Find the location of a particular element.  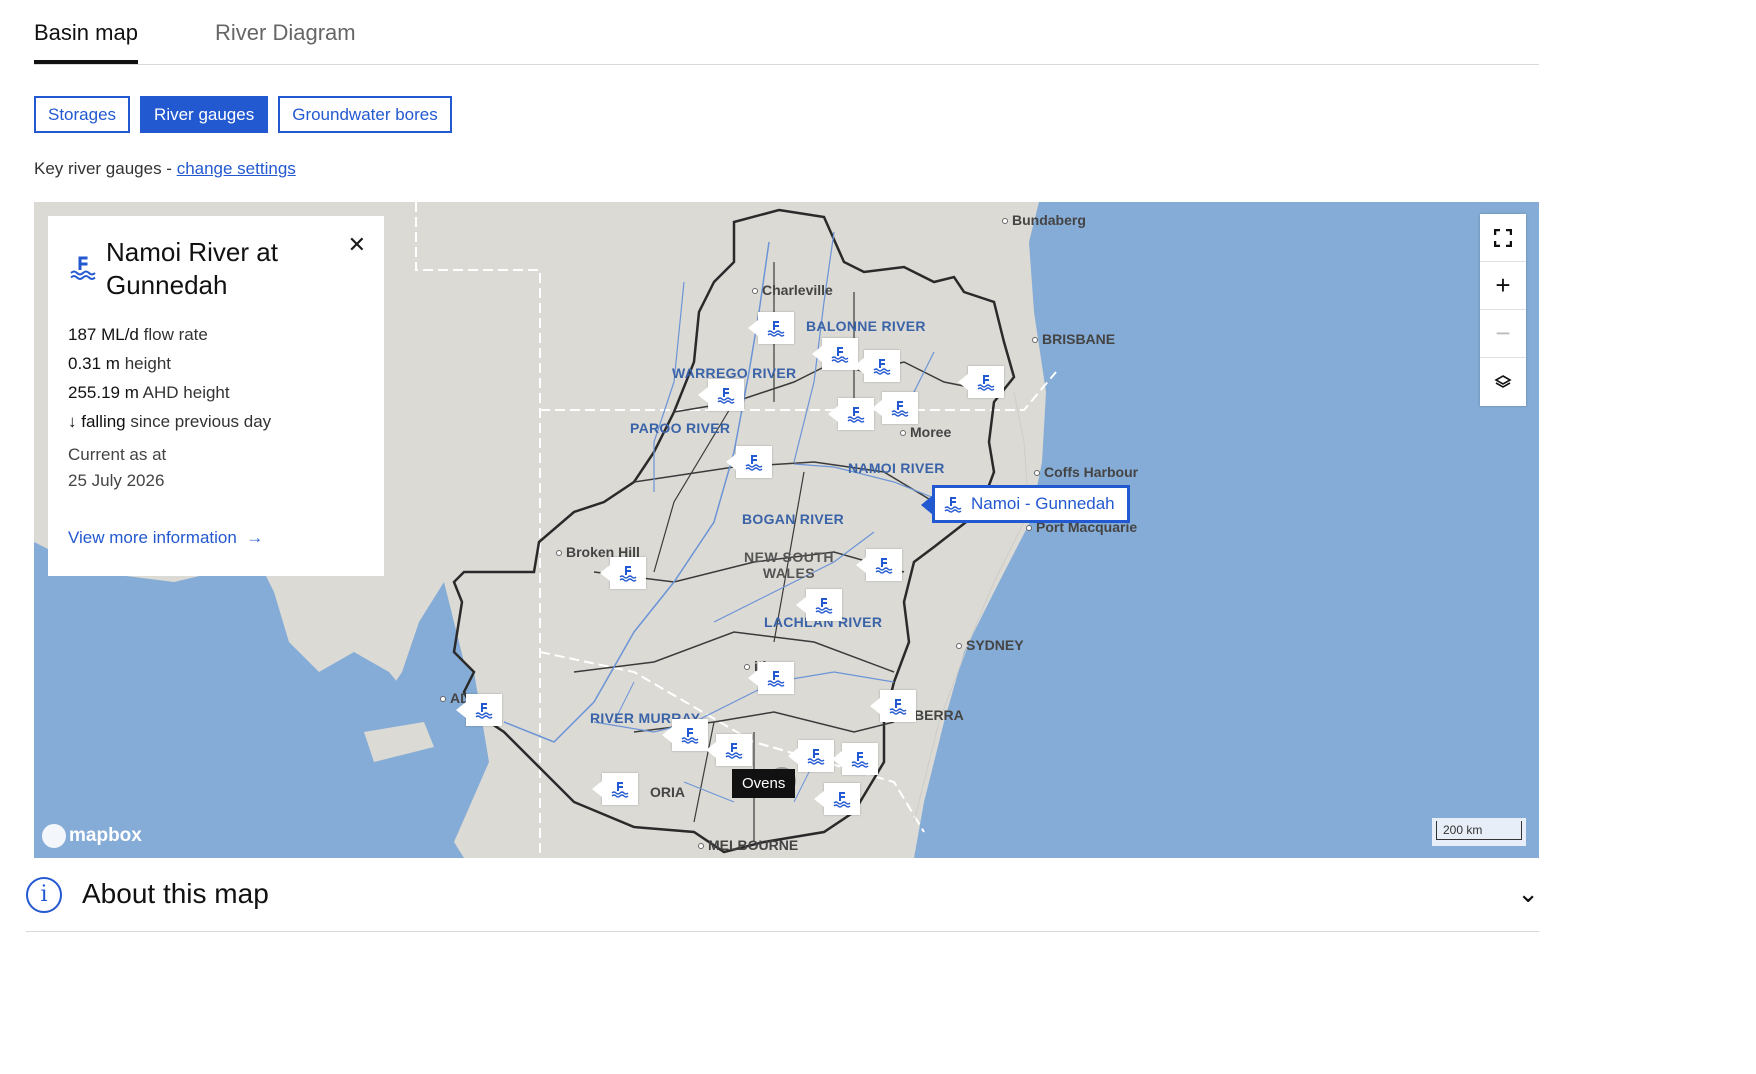

zoom-out-icon: − is located at coordinates (1503, 334).